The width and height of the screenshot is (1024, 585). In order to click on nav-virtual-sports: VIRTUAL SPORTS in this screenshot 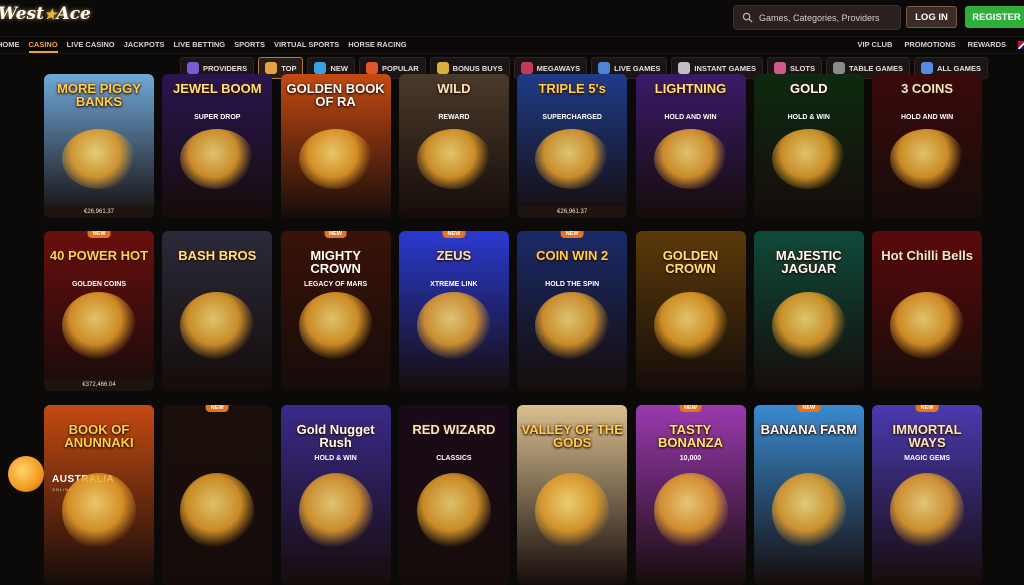, I will do `click(306, 46)`.